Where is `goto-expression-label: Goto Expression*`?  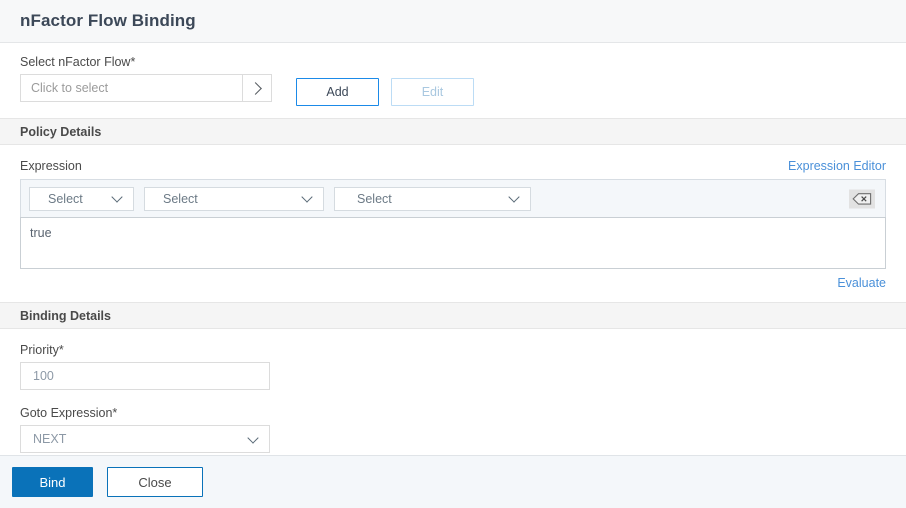
goto-expression-label: Goto Expression* is located at coordinates (69, 413).